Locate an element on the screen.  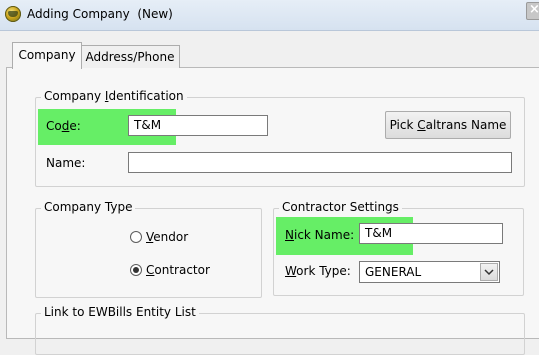
work-type-value: GENERAL is located at coordinates (393, 272).